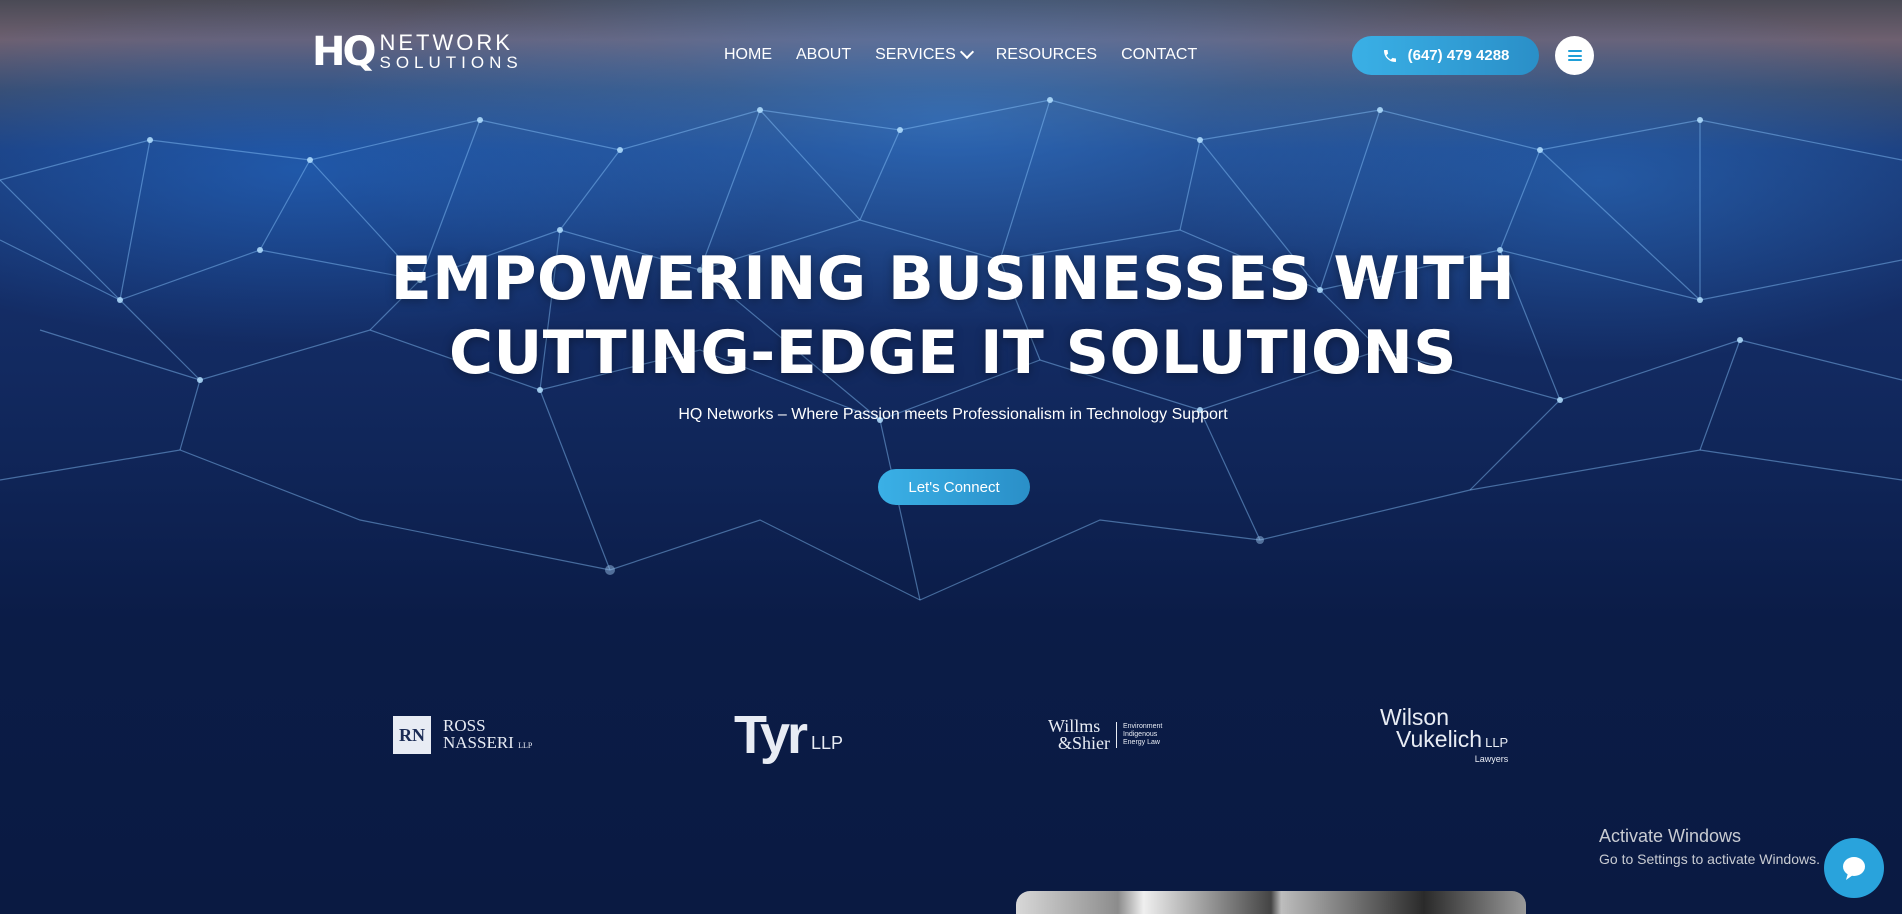  I want to click on logo-mark: HQ, so click(344, 52).